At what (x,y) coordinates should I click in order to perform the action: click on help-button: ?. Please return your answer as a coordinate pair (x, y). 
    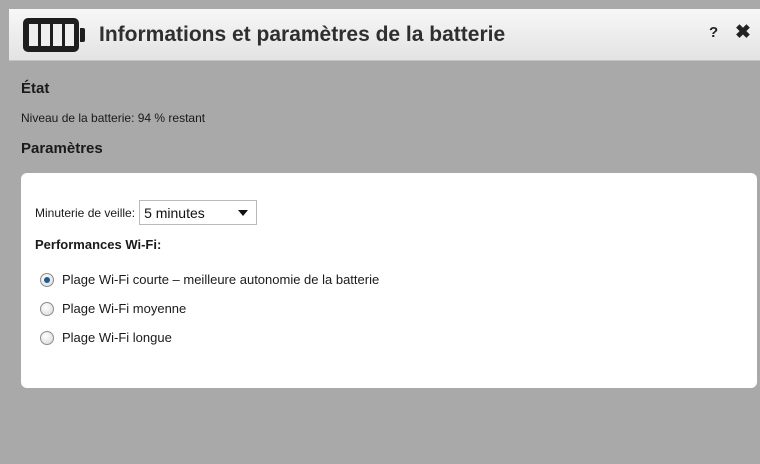
    Looking at the image, I should click on (713, 32).